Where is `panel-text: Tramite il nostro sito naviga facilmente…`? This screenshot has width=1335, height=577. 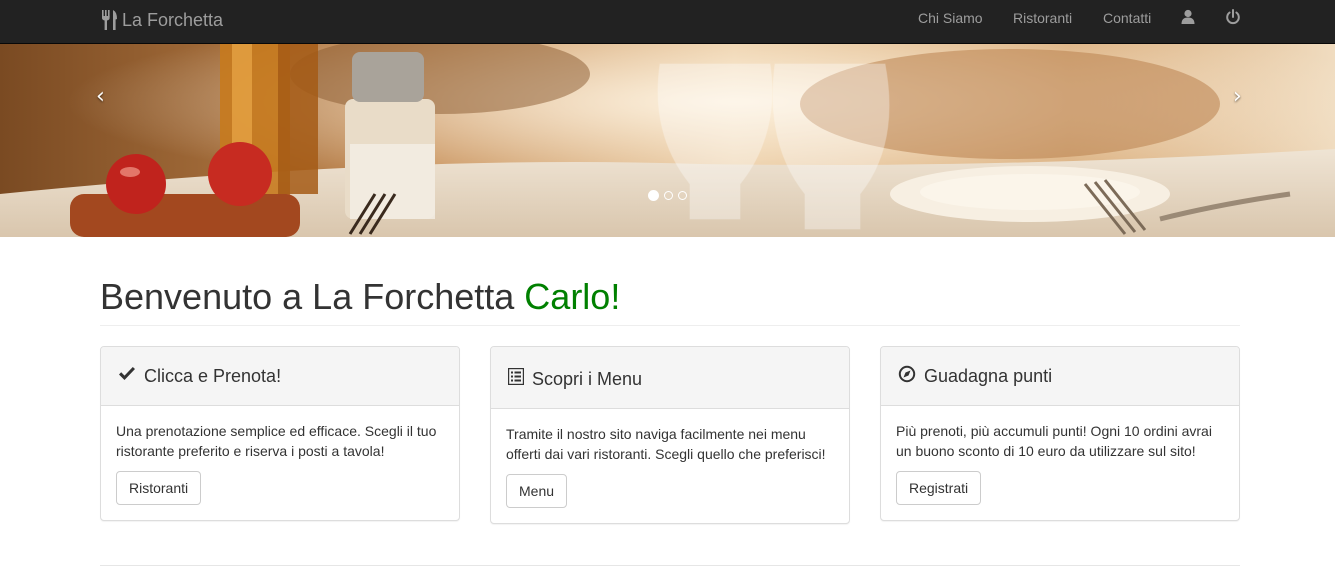
panel-text: Tramite il nostro sito naviga facilmente… is located at coordinates (666, 444).